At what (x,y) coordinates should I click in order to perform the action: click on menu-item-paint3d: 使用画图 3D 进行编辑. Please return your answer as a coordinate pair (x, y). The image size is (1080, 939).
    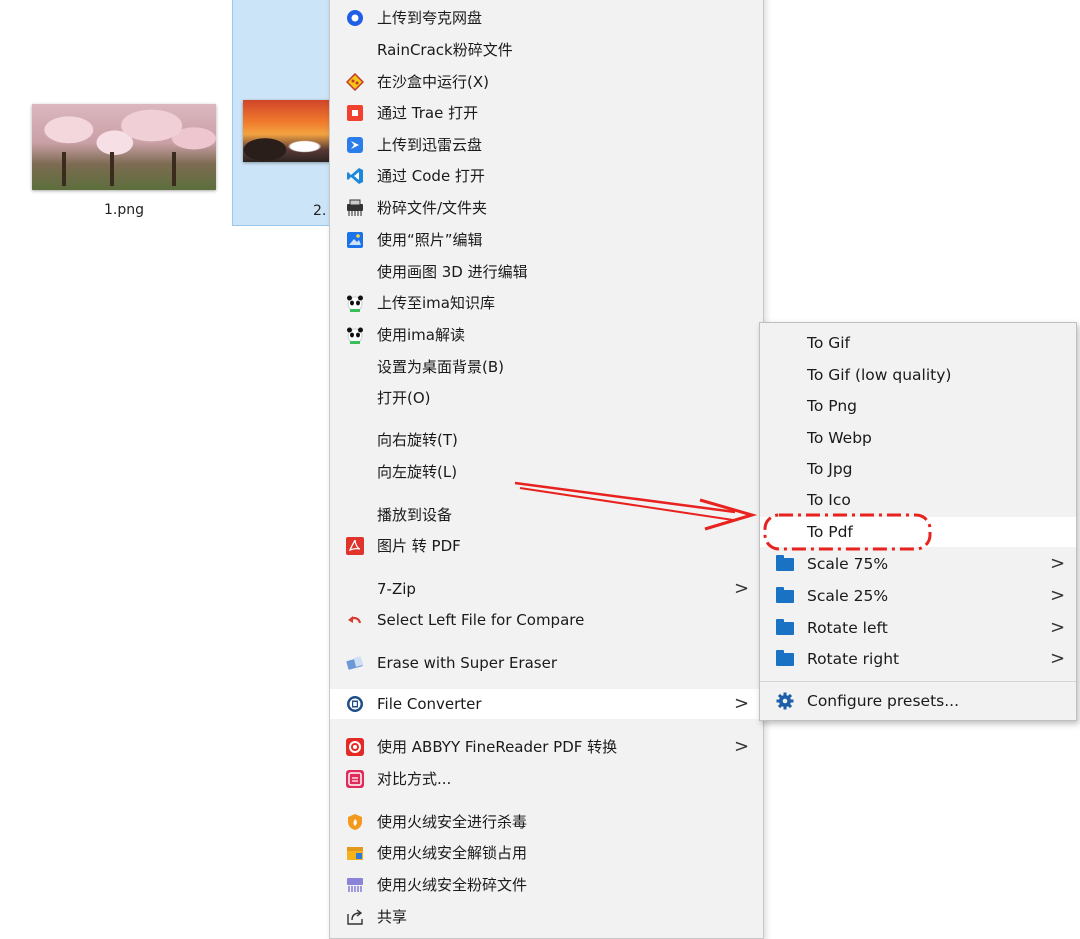
    Looking at the image, I should click on (546, 272).